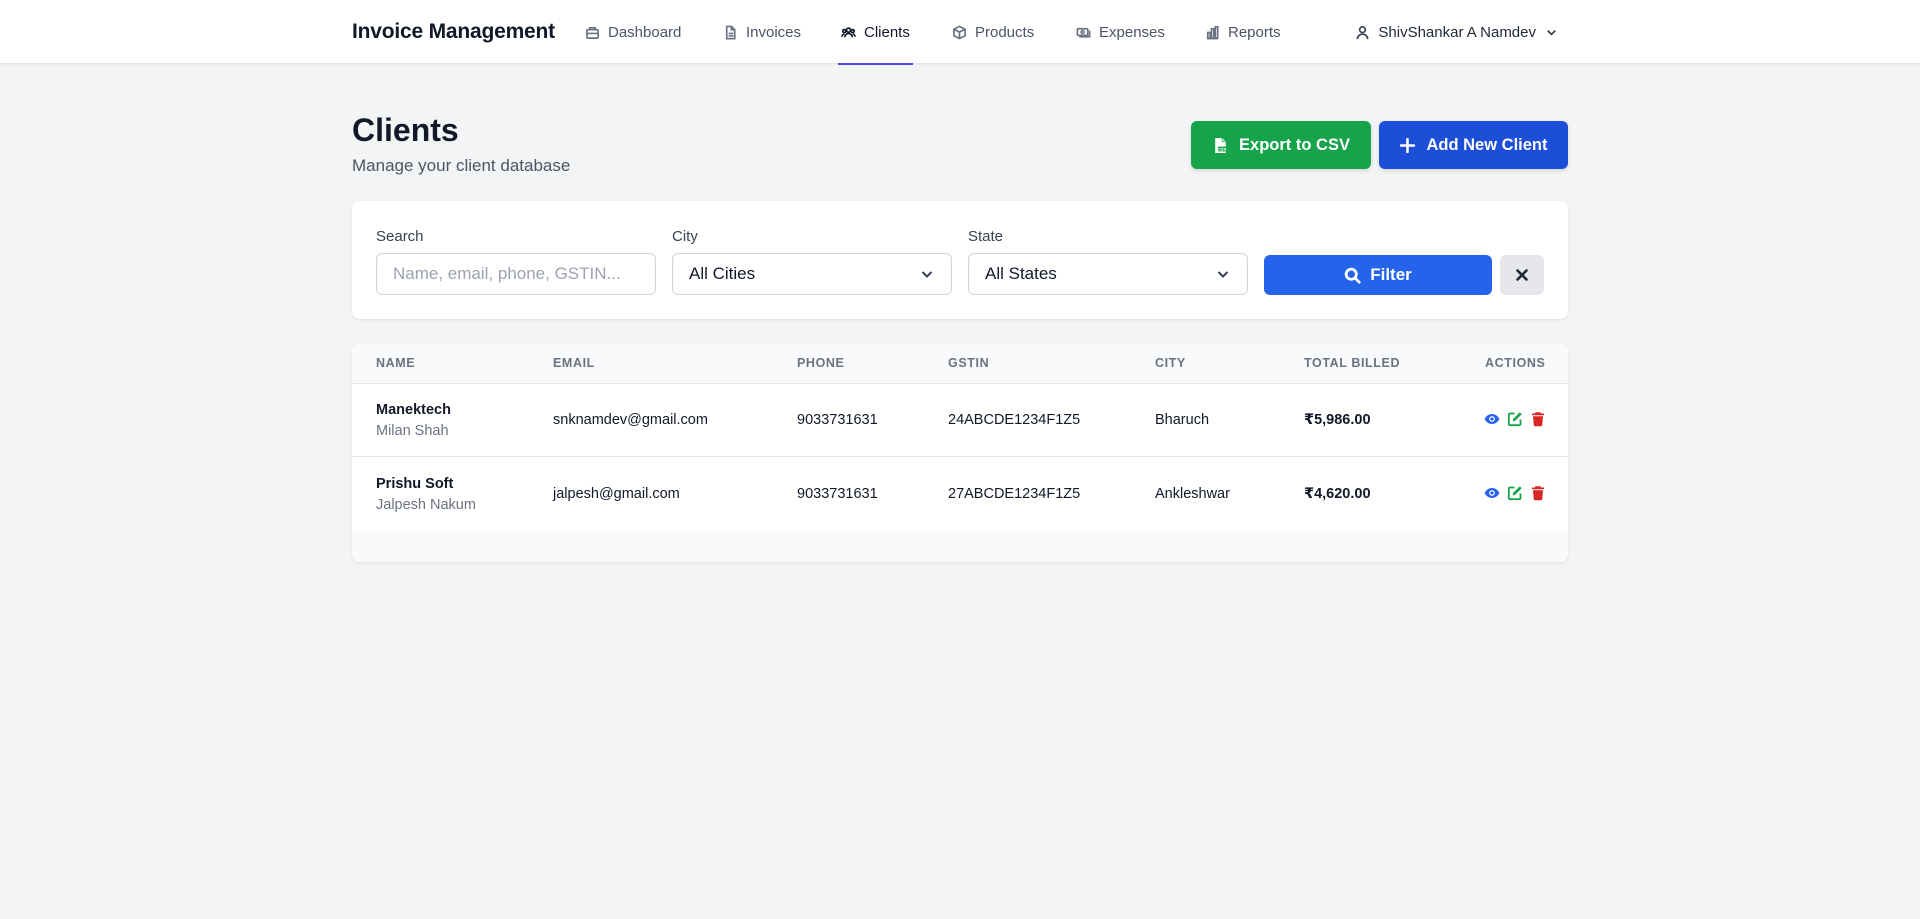  I want to click on nav-item-products: Products, so click(993, 32).